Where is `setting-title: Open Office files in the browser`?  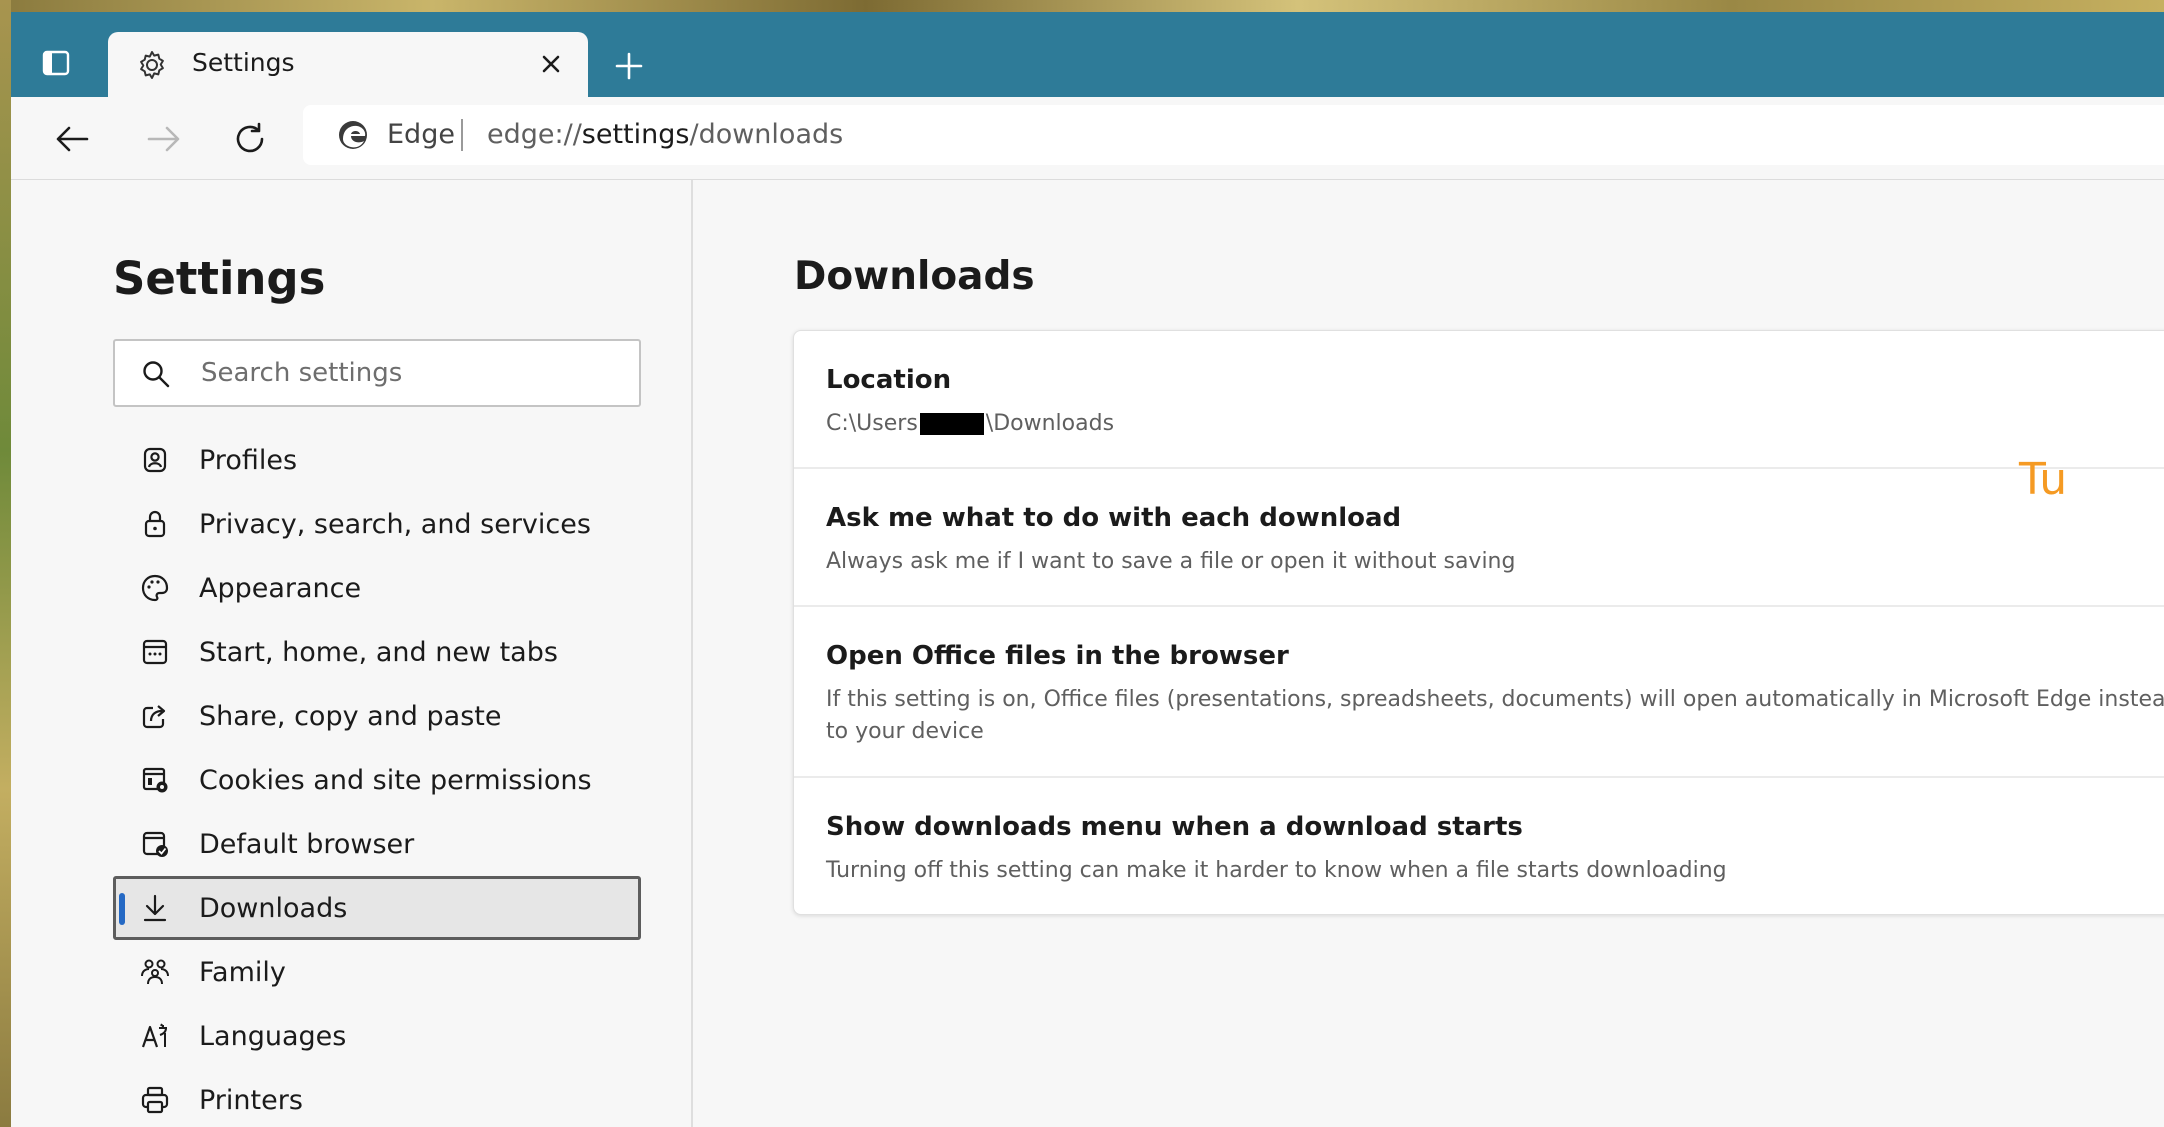
setting-title: Open Office files in the browser is located at coordinates (1057, 656).